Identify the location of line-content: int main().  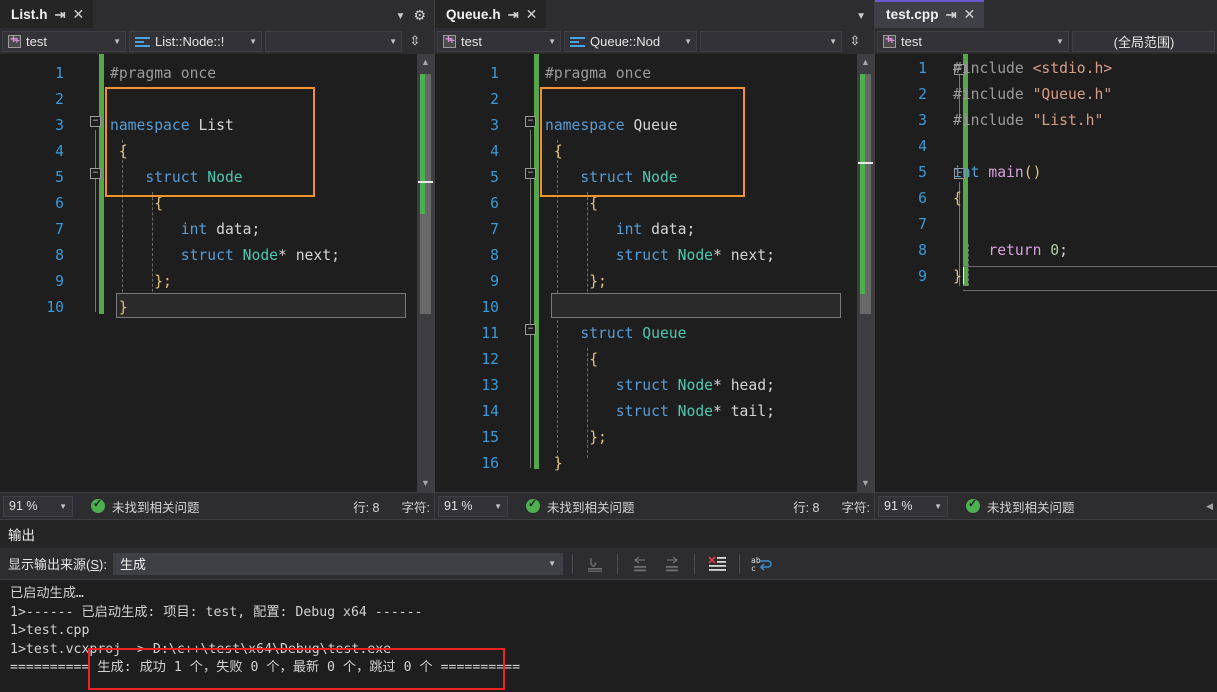
(997, 172).